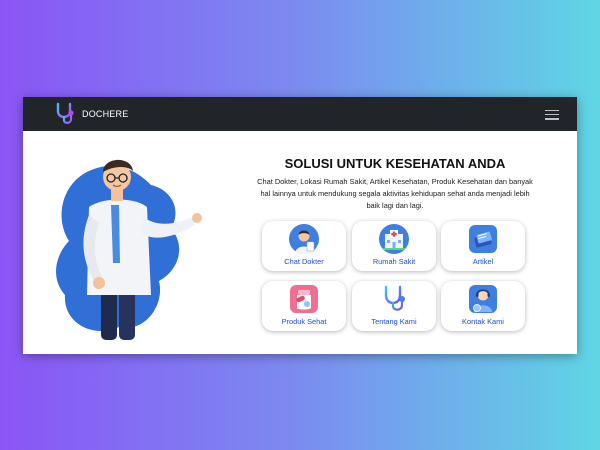  What do you see at coordinates (129, 249) in the screenshot?
I see `doctor-illustration` at bounding box center [129, 249].